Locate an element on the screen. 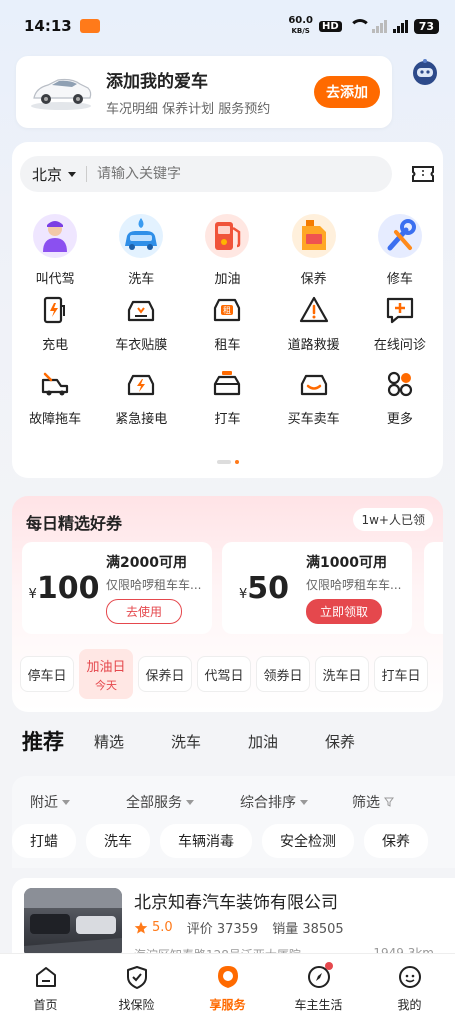 Image resolution: width=455 pixels, height=1018 pixels. status-indicators: 60.0 KB/S HD 73 is located at coordinates (363, 26).